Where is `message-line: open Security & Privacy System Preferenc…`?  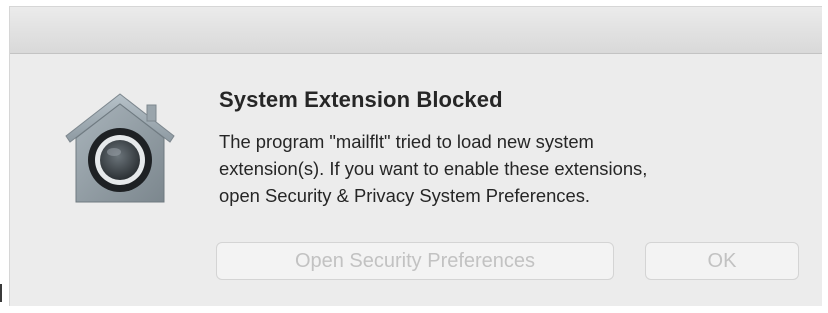
message-line: open Security & Privacy System Preferenc… is located at coordinates (405, 195).